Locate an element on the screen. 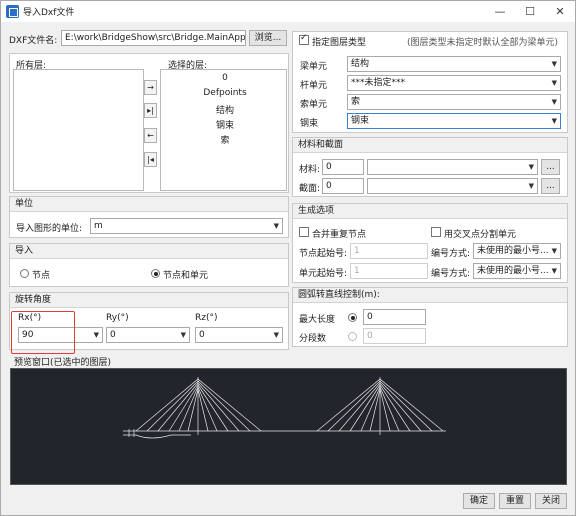 The width and height of the screenshot is (576, 516). arrow-left-end-icon: |◂ is located at coordinates (150, 159).